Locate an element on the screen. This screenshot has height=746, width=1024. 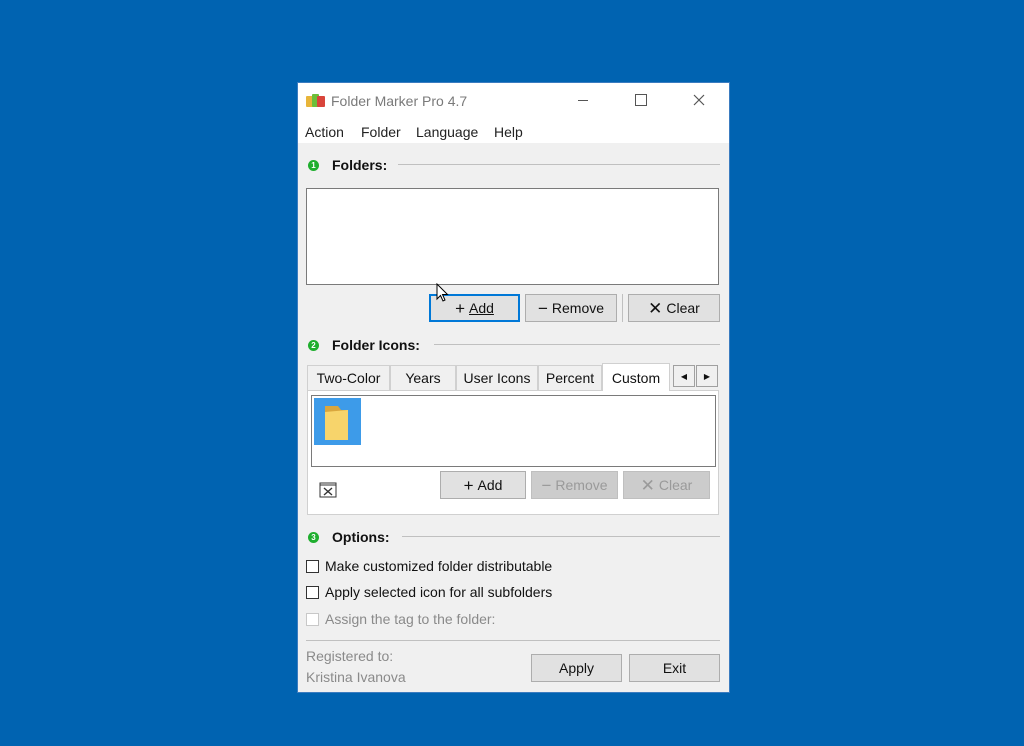
icons-clear-button: ✕ Clear is located at coordinates (666, 485).